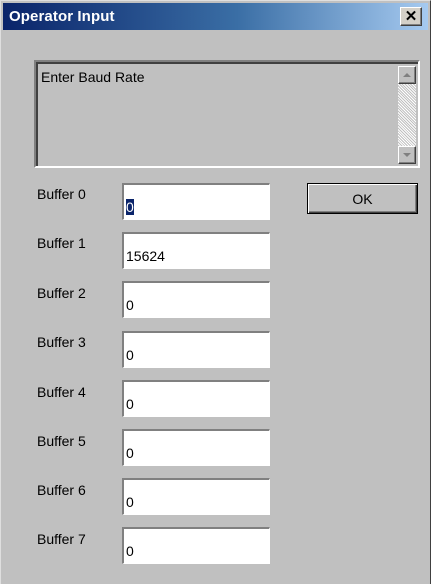 Image resolution: width=433 pixels, height=584 pixels. Describe the element at coordinates (61, 243) in the screenshot. I see `buffer-1-label: Buffer 1` at that location.